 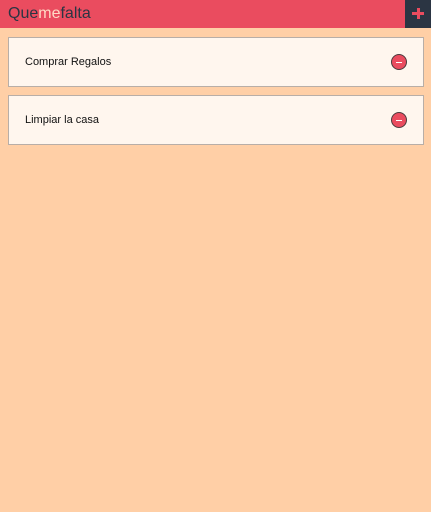 I want to click on app-title-me: me, so click(x=49, y=13).